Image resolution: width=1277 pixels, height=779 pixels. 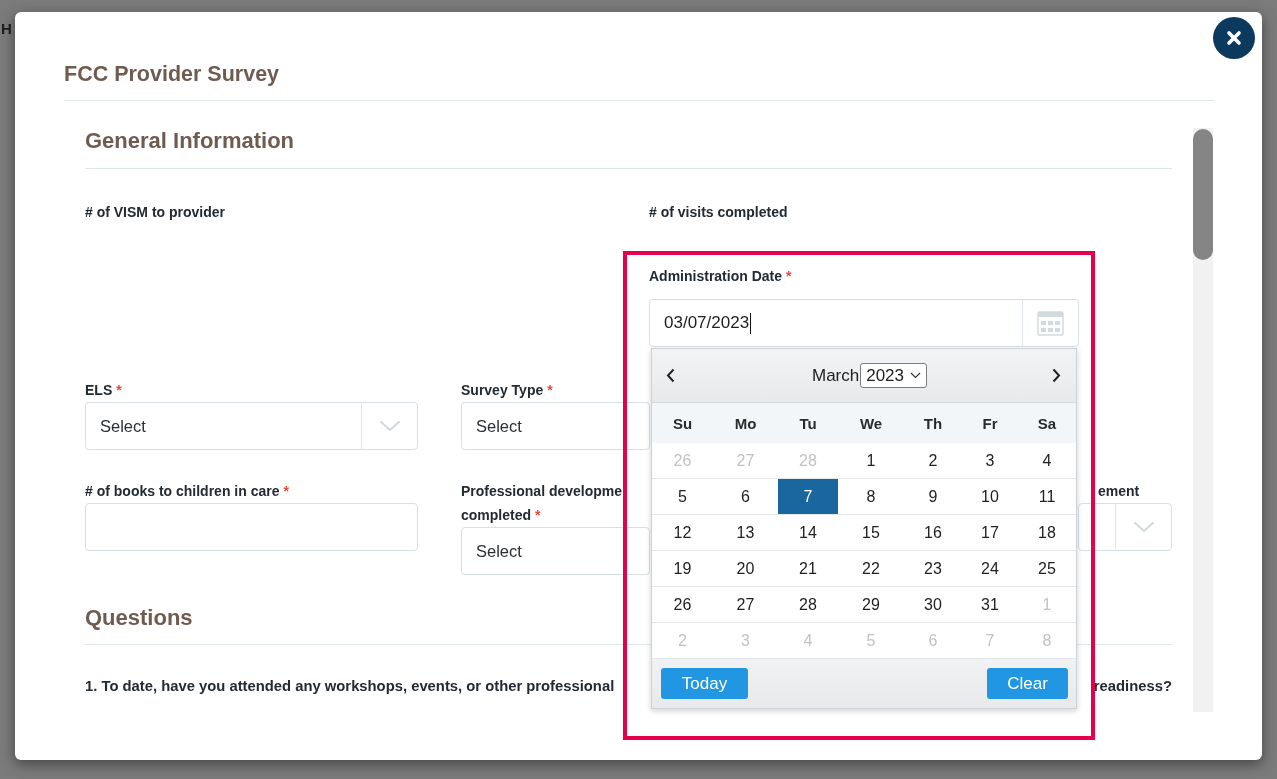 I want to click on day-cell: 13, so click(x=745, y=532).